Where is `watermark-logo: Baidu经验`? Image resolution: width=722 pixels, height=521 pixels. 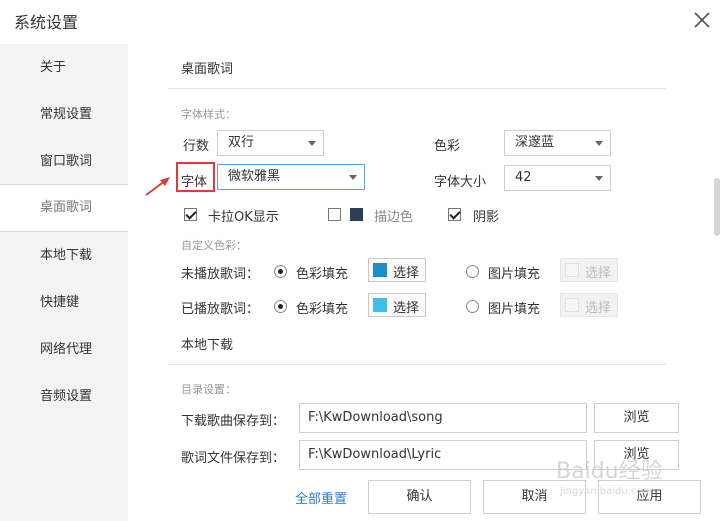 watermark-logo: Baidu经验 is located at coordinates (609, 471).